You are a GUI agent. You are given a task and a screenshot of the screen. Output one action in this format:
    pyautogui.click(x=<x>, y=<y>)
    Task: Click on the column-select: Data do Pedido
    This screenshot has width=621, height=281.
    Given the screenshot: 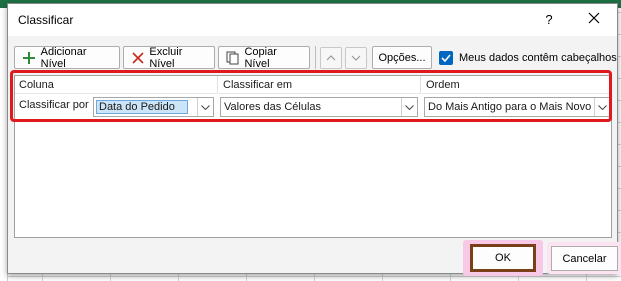 What is the action you would take?
    pyautogui.click(x=153, y=107)
    